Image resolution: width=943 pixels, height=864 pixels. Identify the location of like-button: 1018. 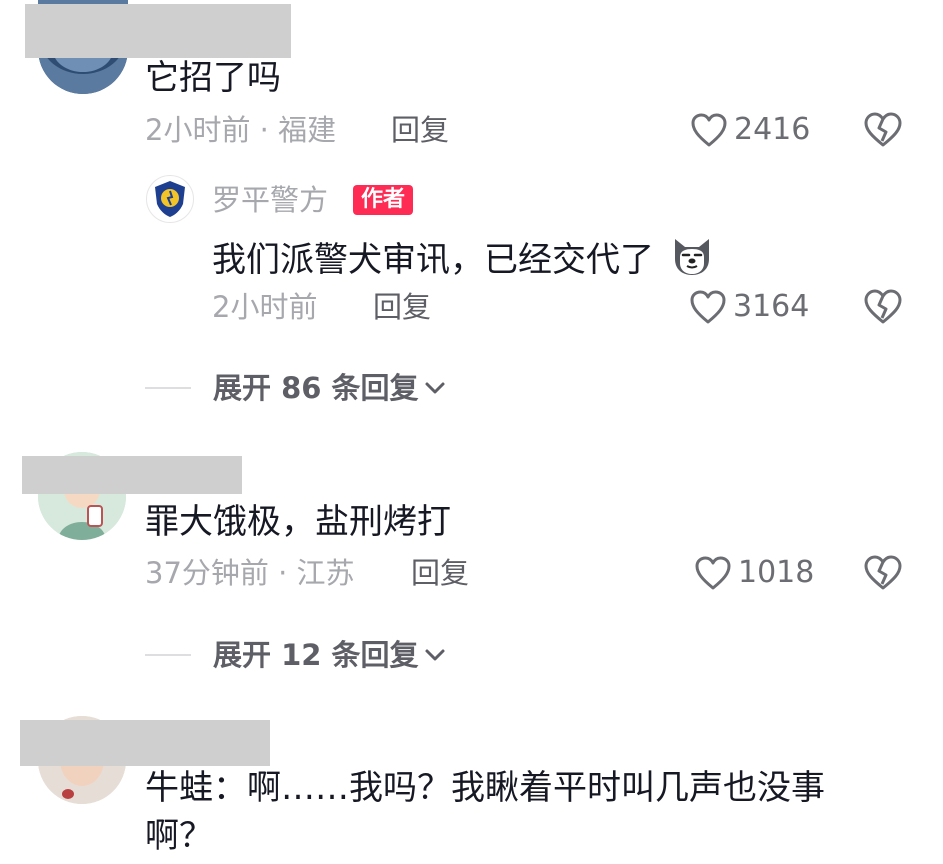
(754, 573).